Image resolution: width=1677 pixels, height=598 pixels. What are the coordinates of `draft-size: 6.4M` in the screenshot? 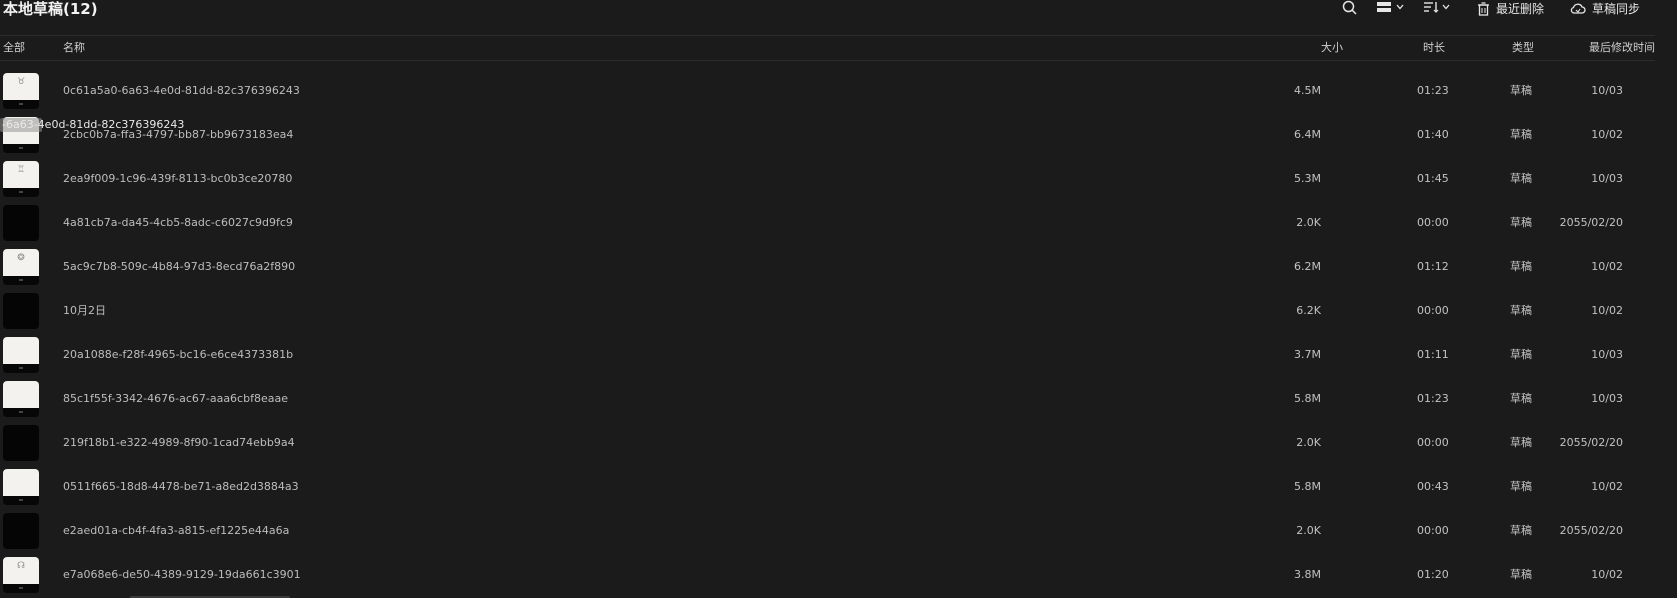 It's located at (1307, 134).